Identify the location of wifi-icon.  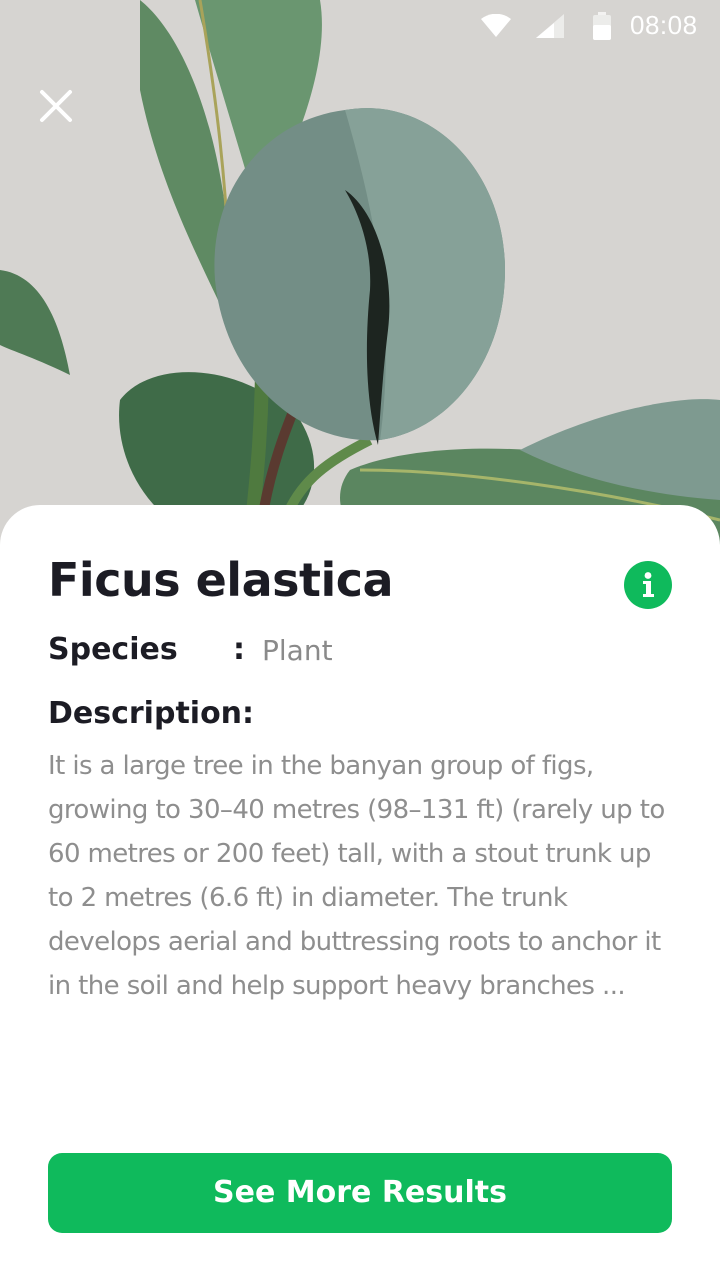
(496, 25).